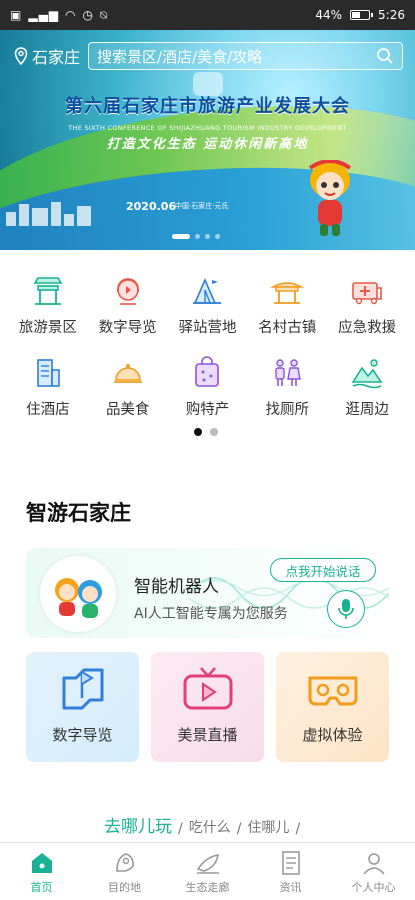  Describe the element at coordinates (207, 328) in the screenshot. I see `service-label: 驿站营地` at that location.